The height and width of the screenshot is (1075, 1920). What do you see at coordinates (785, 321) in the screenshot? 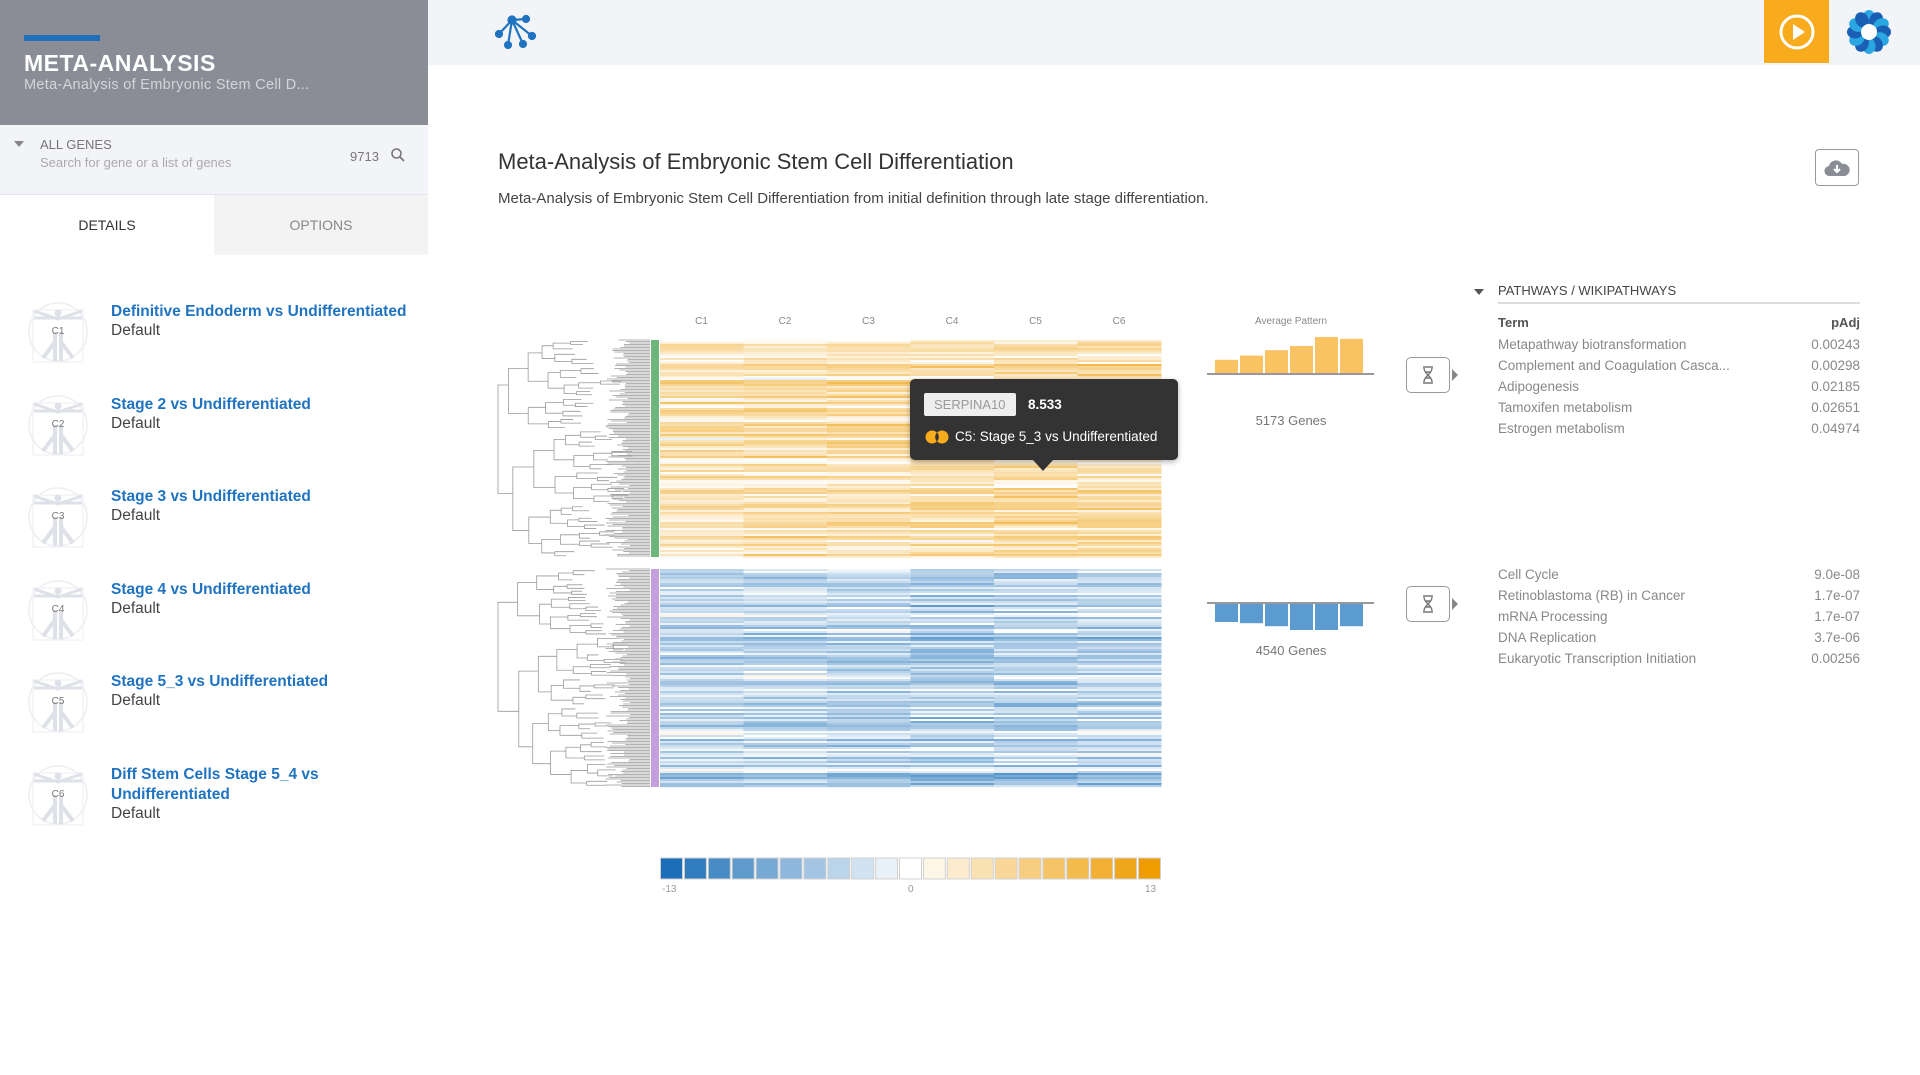
I see `column-label: C2` at bounding box center [785, 321].